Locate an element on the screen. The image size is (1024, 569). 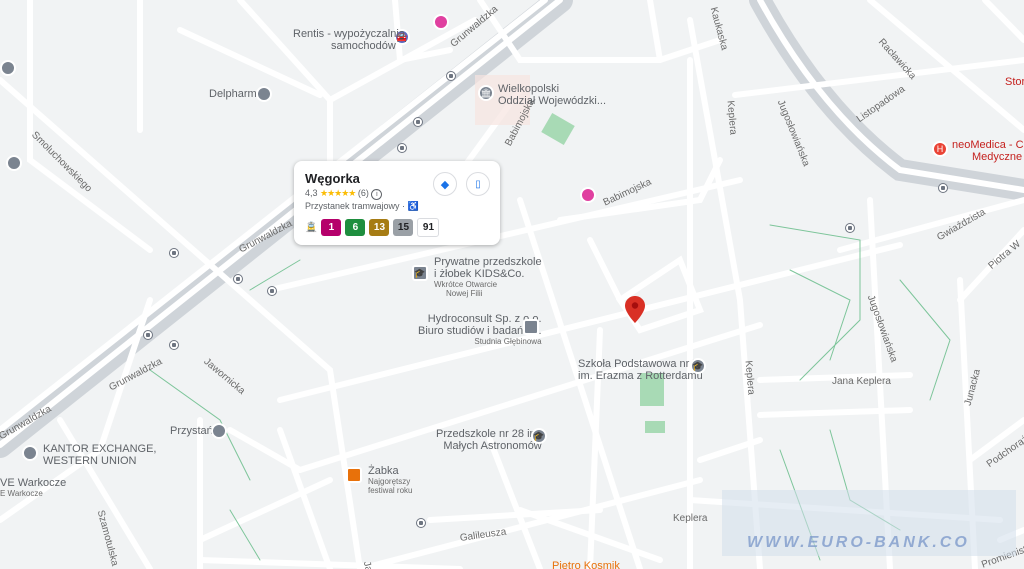
poi-zabka: Żabka Najgorętszy festiwal roku is located at coordinates (390, 480).